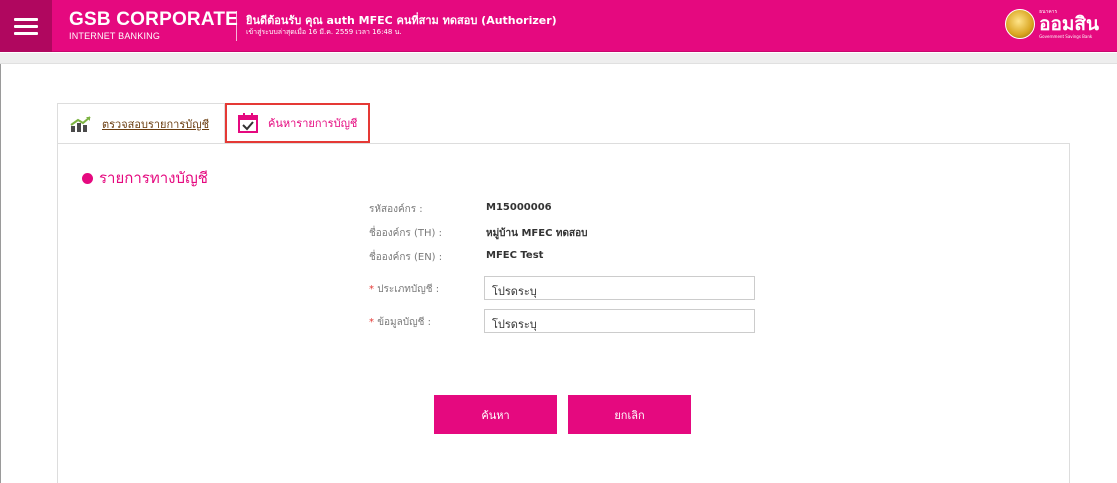 The image size is (1117, 483). Describe the element at coordinates (1020, 24) in the screenshot. I see `bank-emblem-icon` at that location.